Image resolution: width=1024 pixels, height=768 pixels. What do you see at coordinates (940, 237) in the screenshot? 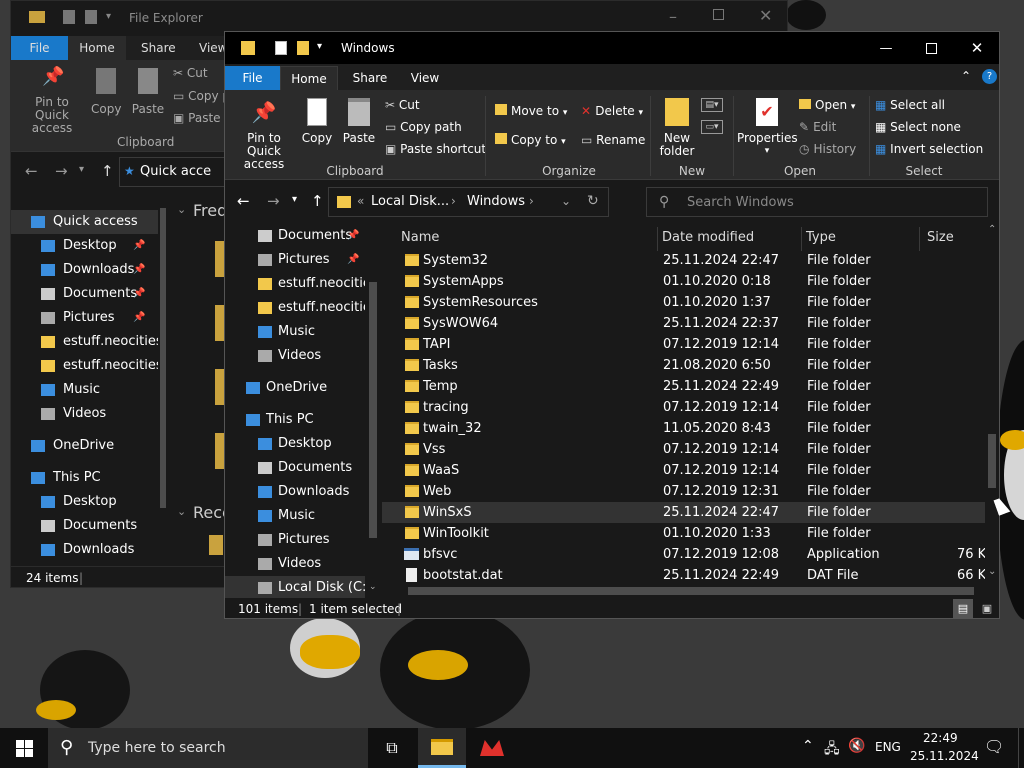
I see `column-size: Size` at bounding box center [940, 237].